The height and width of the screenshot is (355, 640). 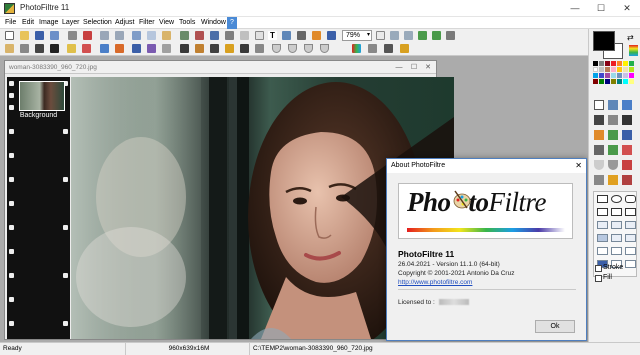 I want to click on swap-colors-icon: ⇄, so click(x=630, y=37).